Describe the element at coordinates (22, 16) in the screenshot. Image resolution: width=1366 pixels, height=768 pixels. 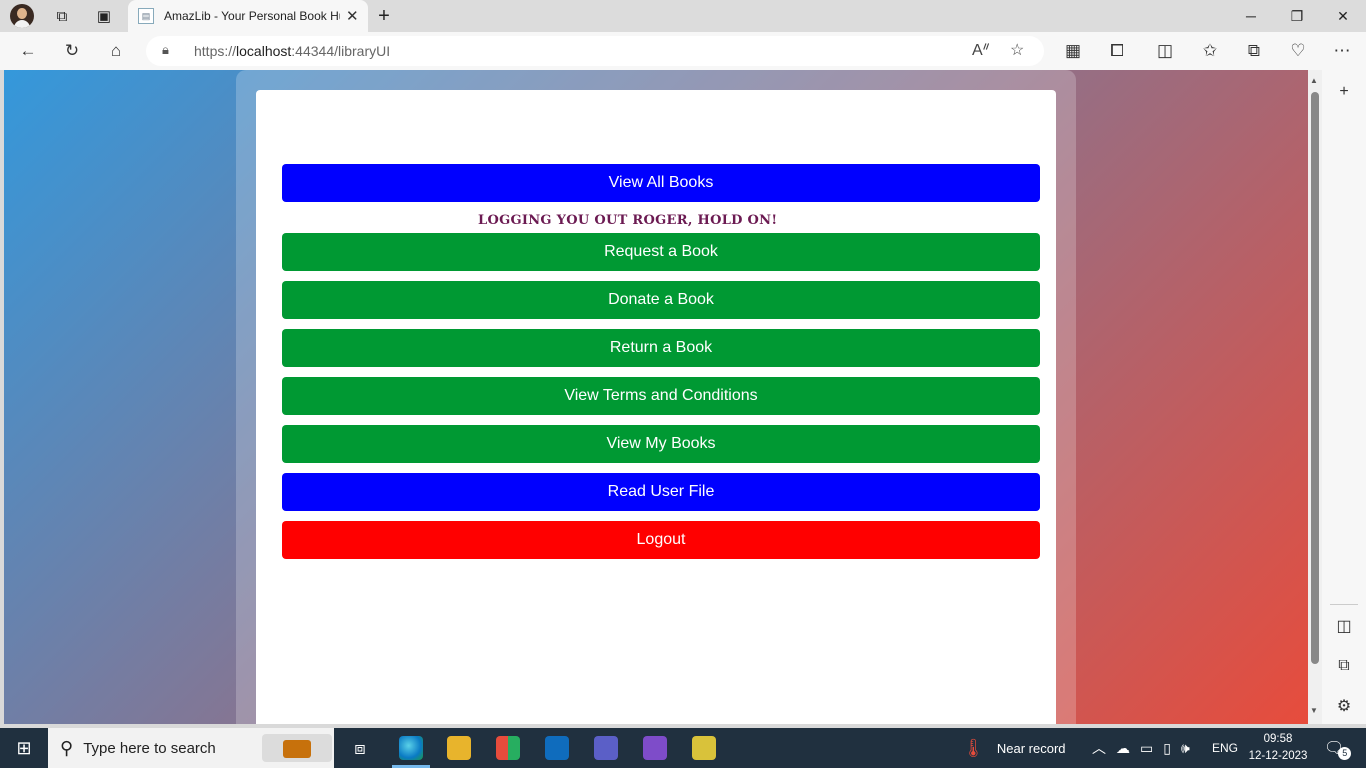
I see `profile-avatar` at that location.